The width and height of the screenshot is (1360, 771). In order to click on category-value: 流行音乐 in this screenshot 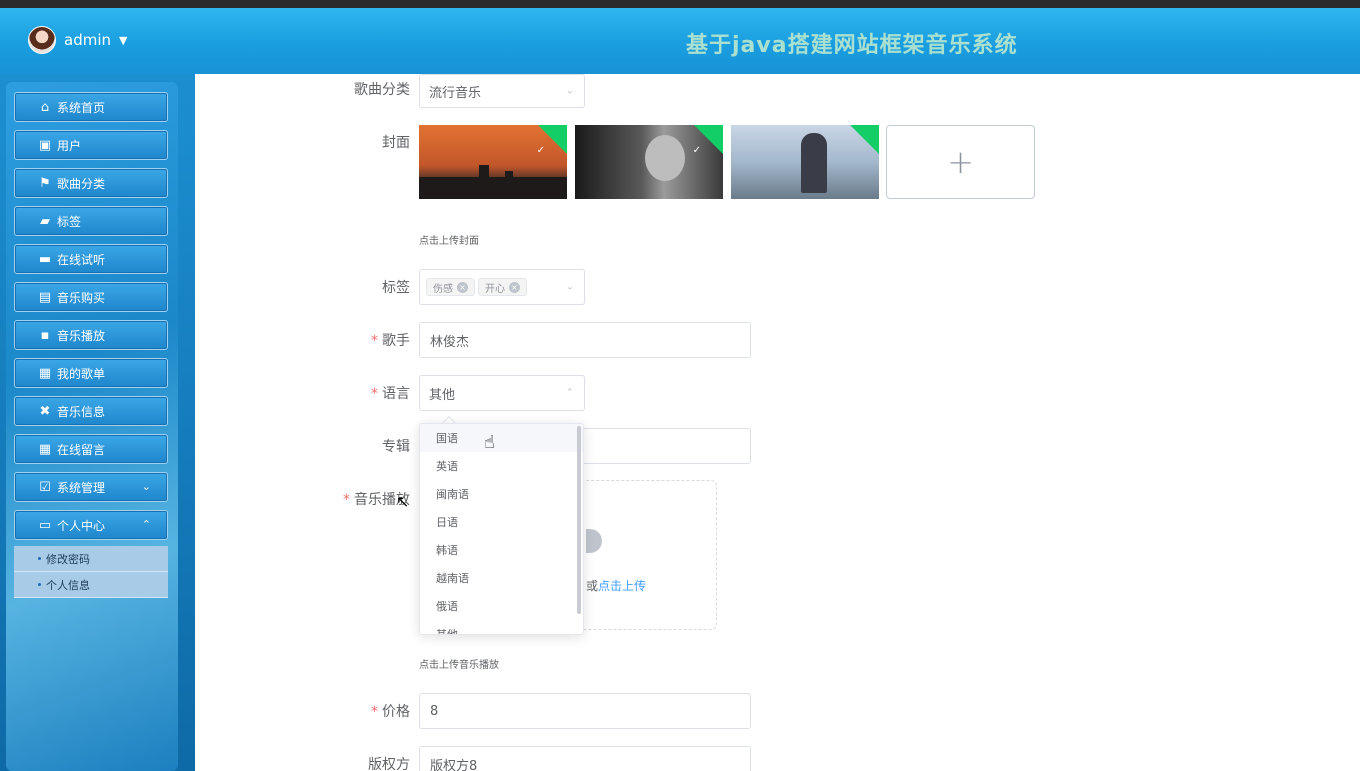, I will do `click(455, 93)`.